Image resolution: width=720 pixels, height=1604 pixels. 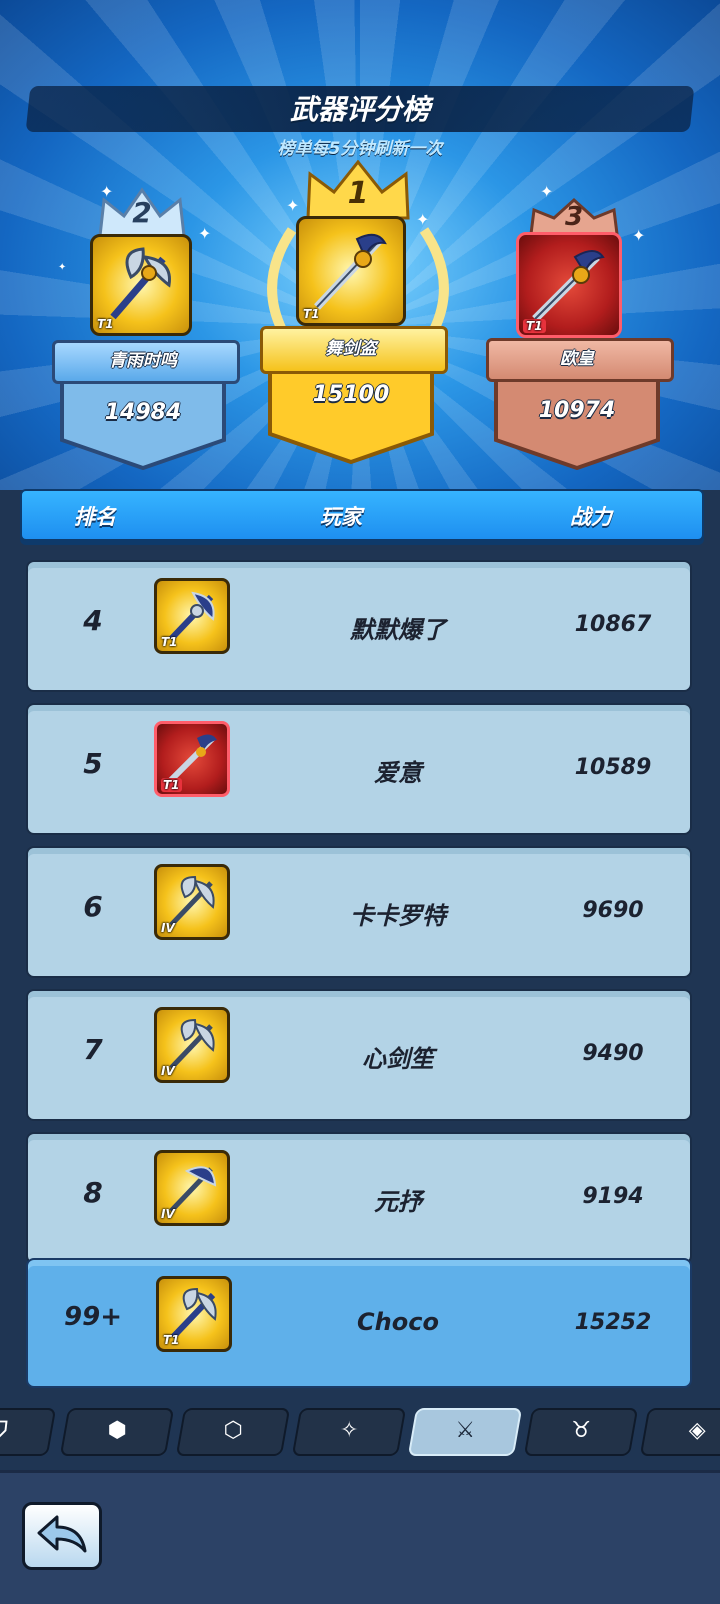 I want to click on tab-horned-helmet: ♉, so click(x=581, y=1432).